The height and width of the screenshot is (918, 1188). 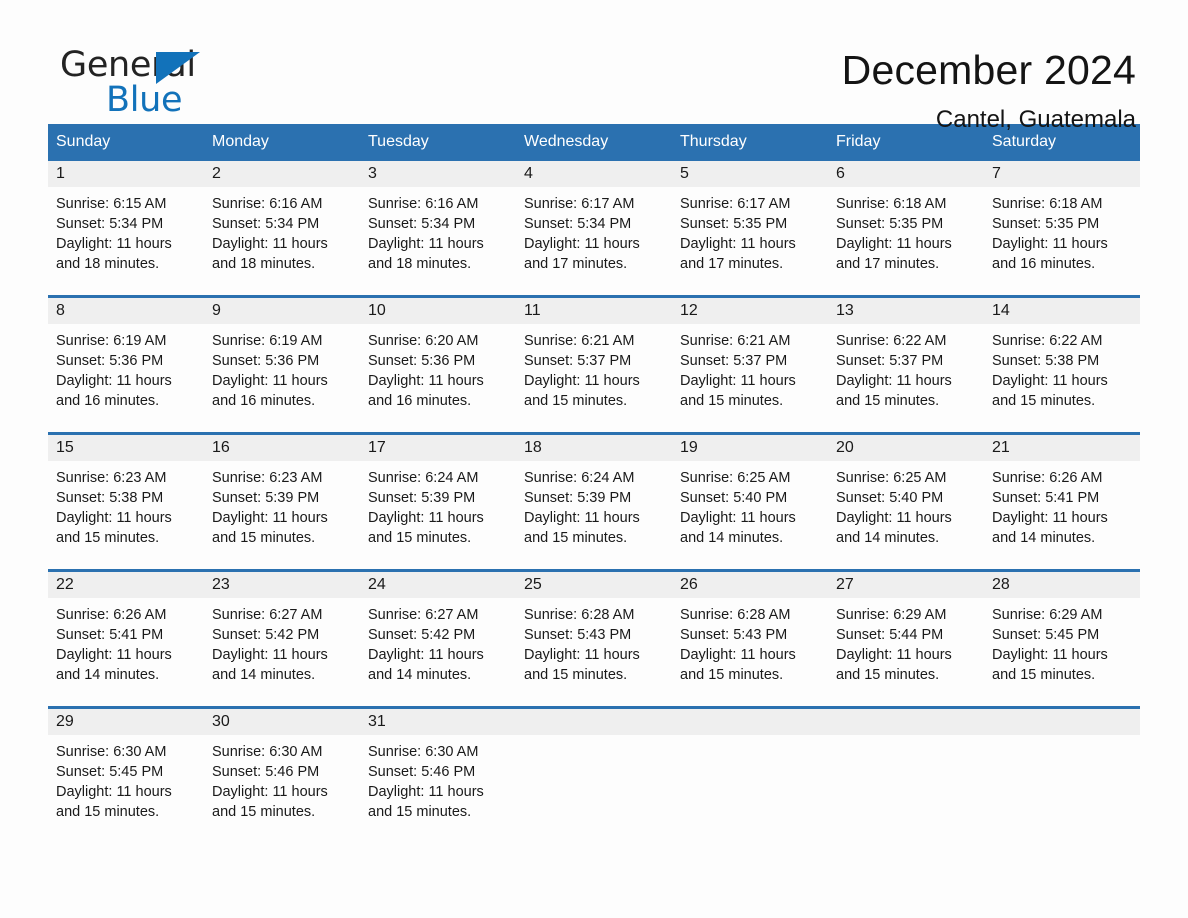 What do you see at coordinates (594, 174) in the screenshot?
I see `day-number: 4` at bounding box center [594, 174].